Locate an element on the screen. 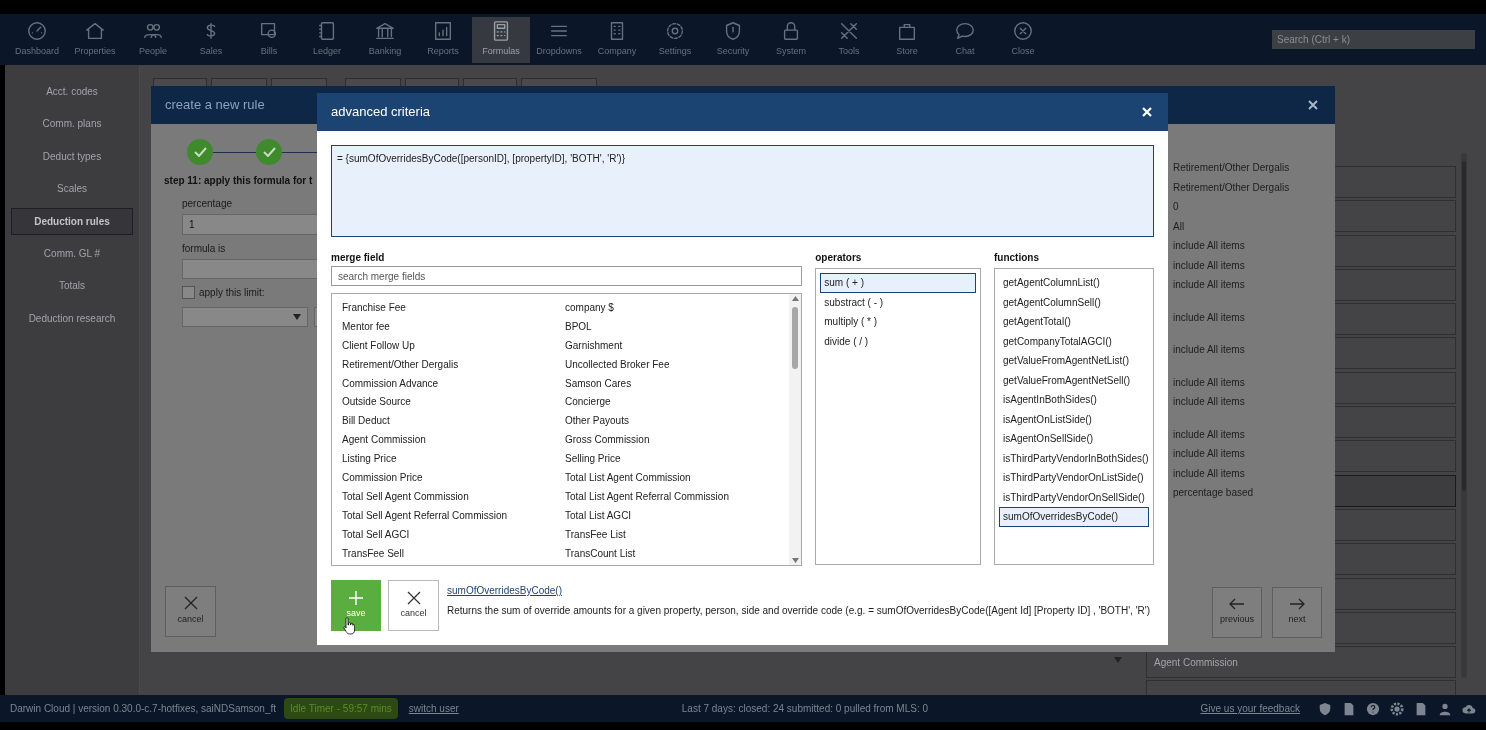 The height and width of the screenshot is (730, 1486). nav-item: Store is located at coordinates (907, 39).